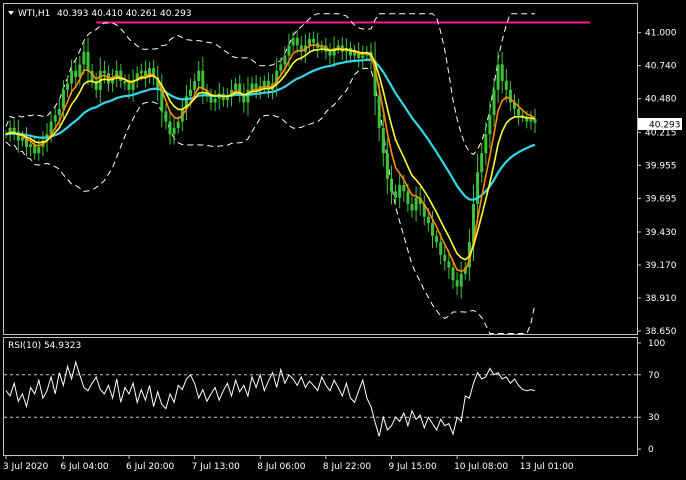  I want to click on rsi-tick-label: 30, so click(654, 418).